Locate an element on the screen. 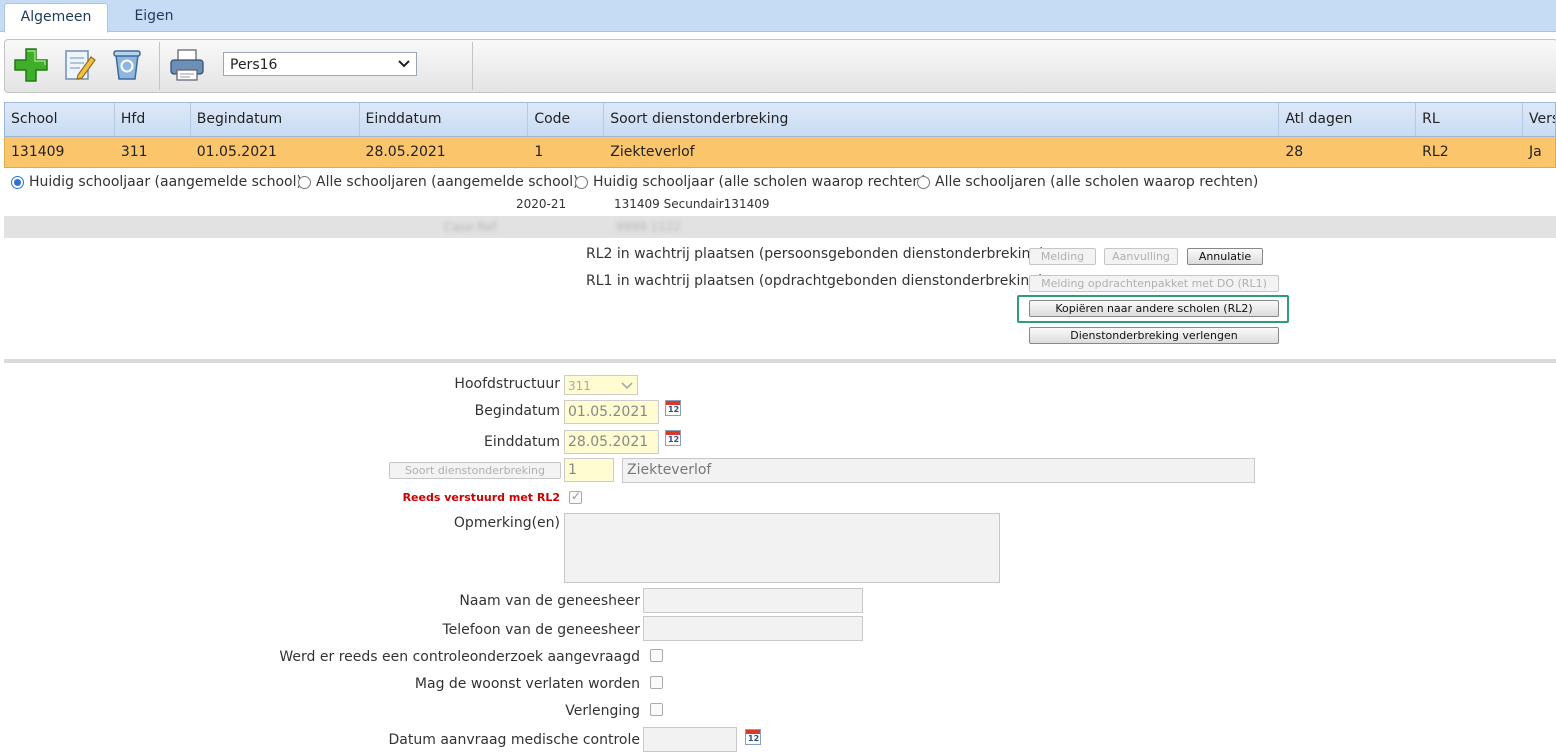 The height and width of the screenshot is (755, 1556). printer-icon is located at coordinates (187, 65).